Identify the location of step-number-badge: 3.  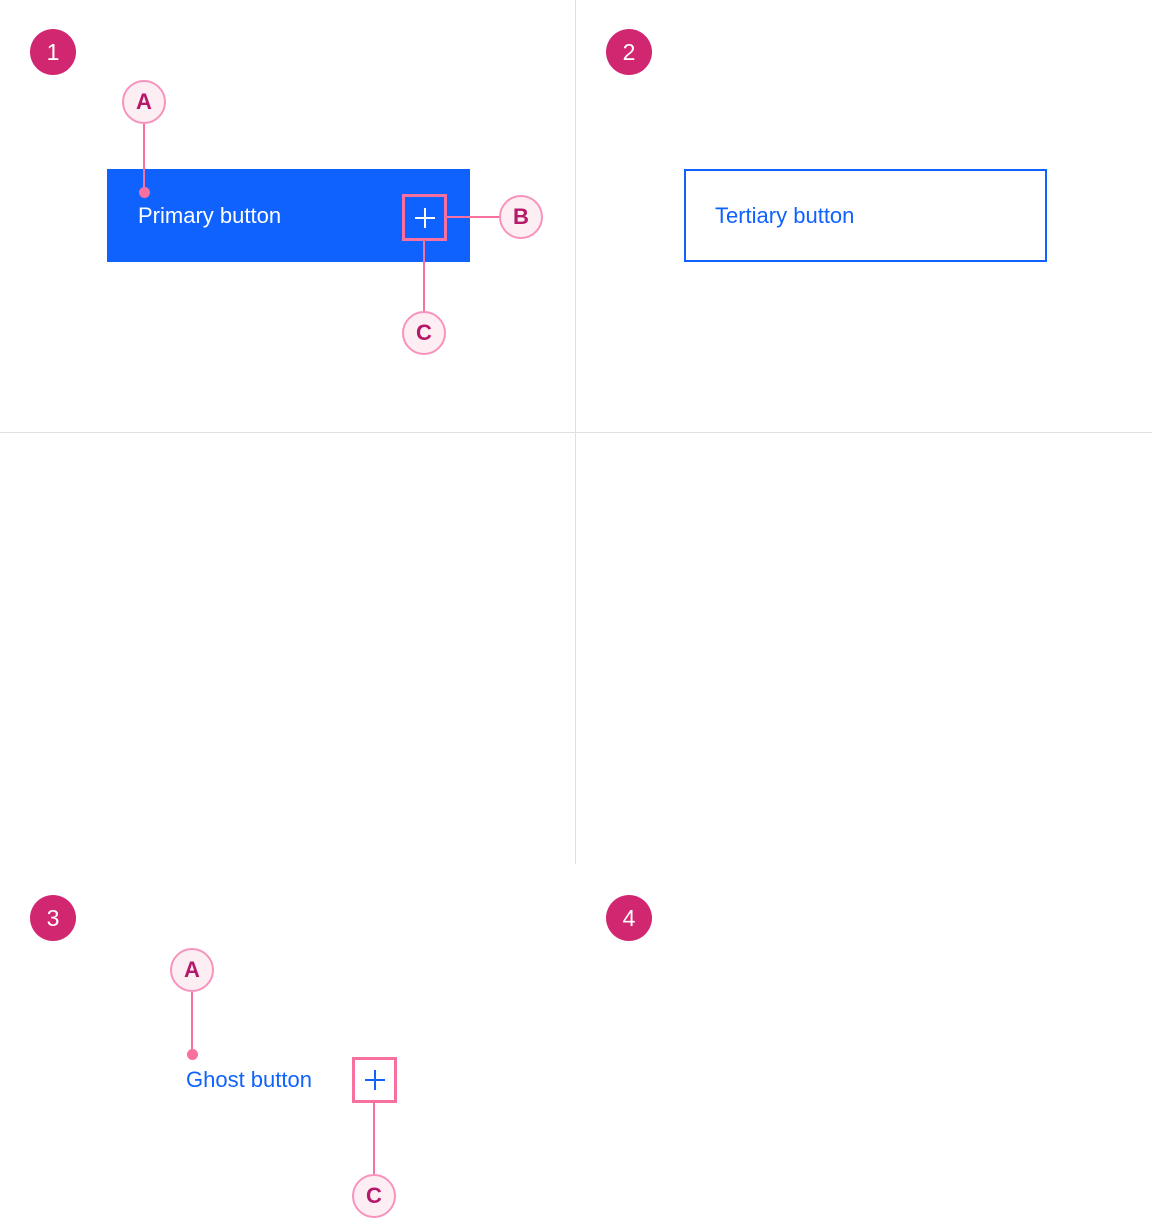
(53, 918).